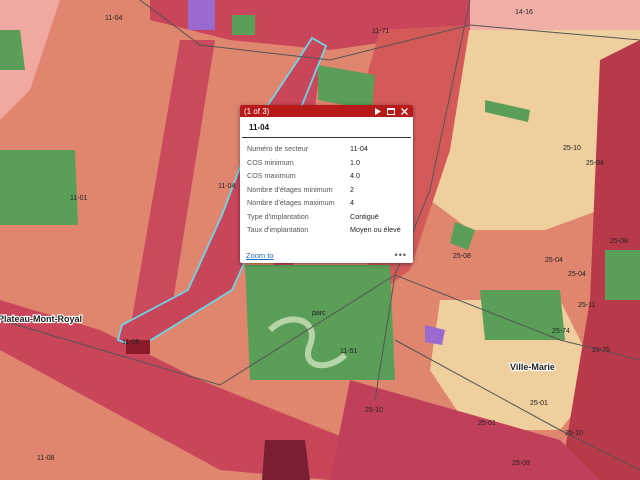 This screenshot has height=480, width=640. I want to click on attribute-value: 4, so click(352, 203).